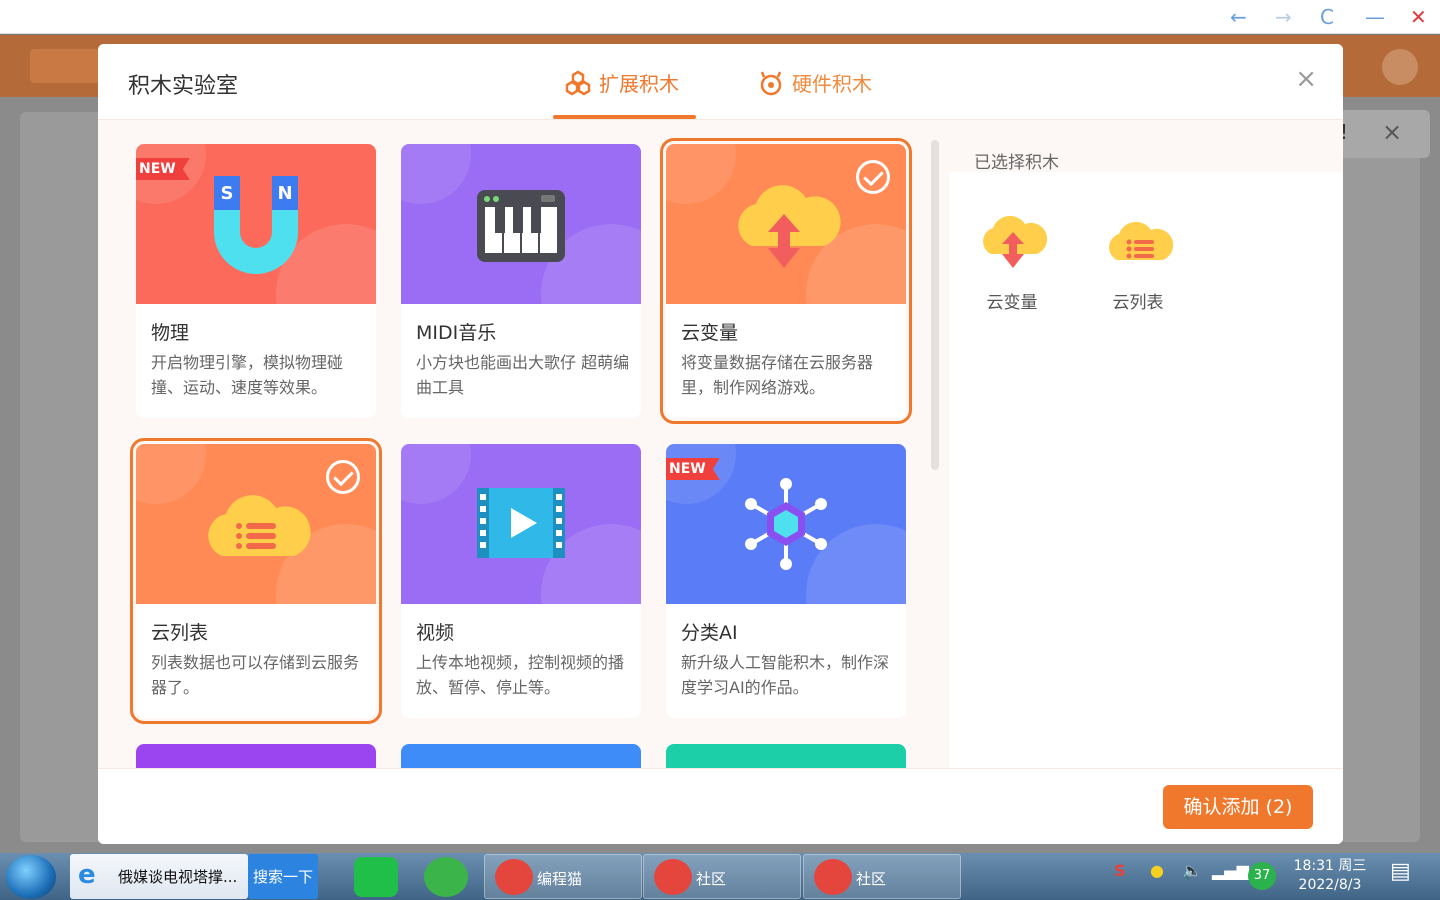 This screenshot has width=1440, height=900. I want to click on extension-card-classification-ai: NEW 分类AI 新升级人工智能积木，制作深度学习AI的作品。, so click(786, 581).